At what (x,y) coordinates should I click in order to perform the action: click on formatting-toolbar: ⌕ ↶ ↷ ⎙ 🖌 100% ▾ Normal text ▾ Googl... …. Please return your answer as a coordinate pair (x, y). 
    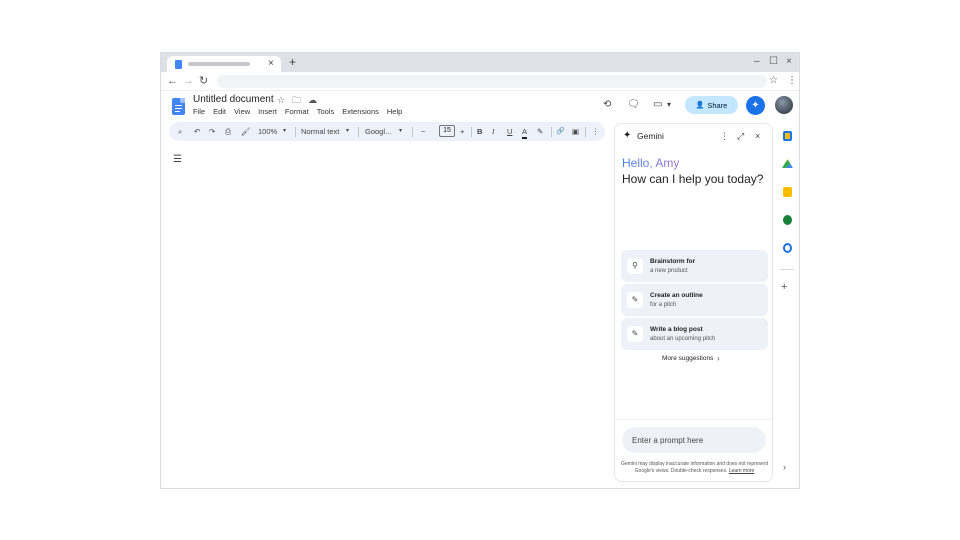
    Looking at the image, I should click on (387, 131).